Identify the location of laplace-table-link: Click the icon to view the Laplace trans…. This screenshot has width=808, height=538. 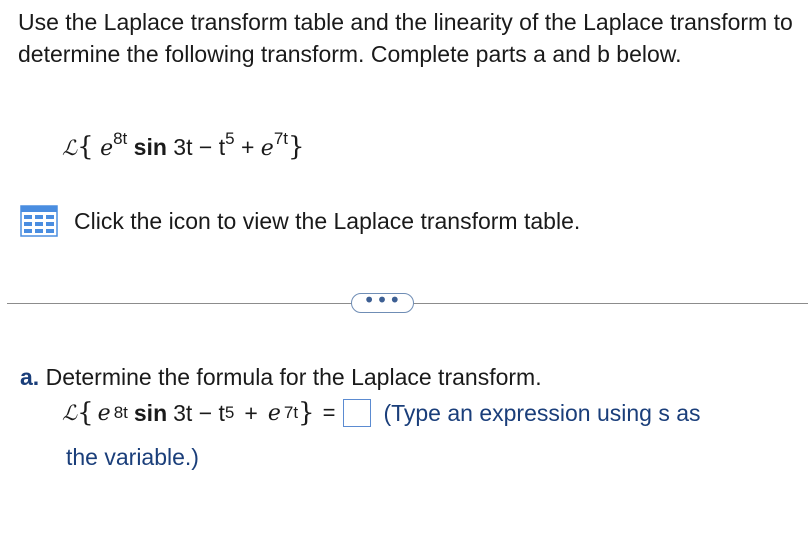
(300, 221).